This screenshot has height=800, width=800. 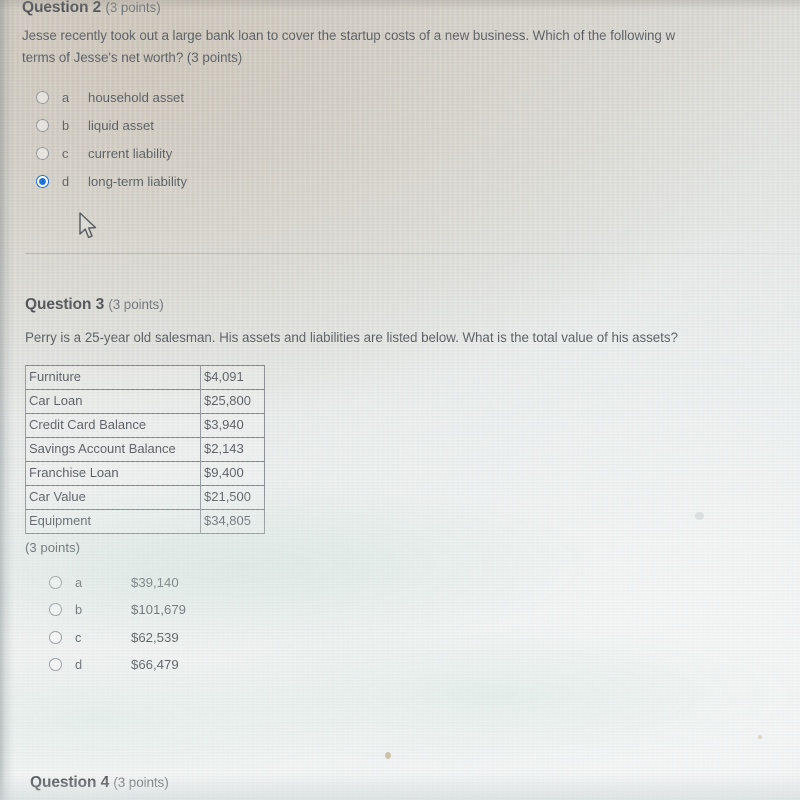 I want to click on option-label-d: long-term liability, so click(x=137, y=181).